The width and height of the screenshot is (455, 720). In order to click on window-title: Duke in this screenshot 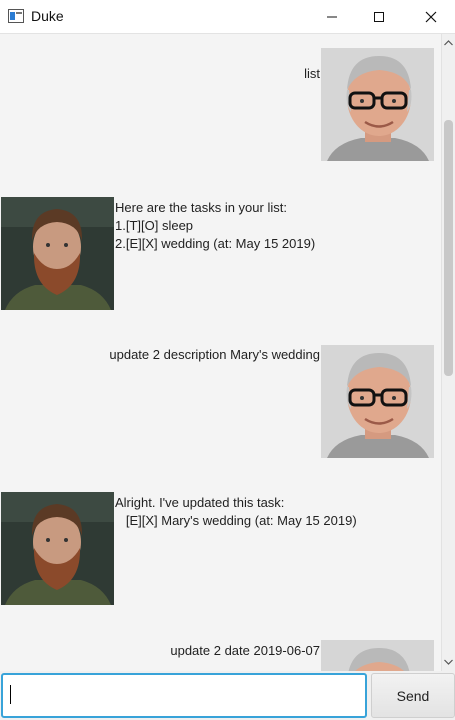, I will do `click(47, 16)`.